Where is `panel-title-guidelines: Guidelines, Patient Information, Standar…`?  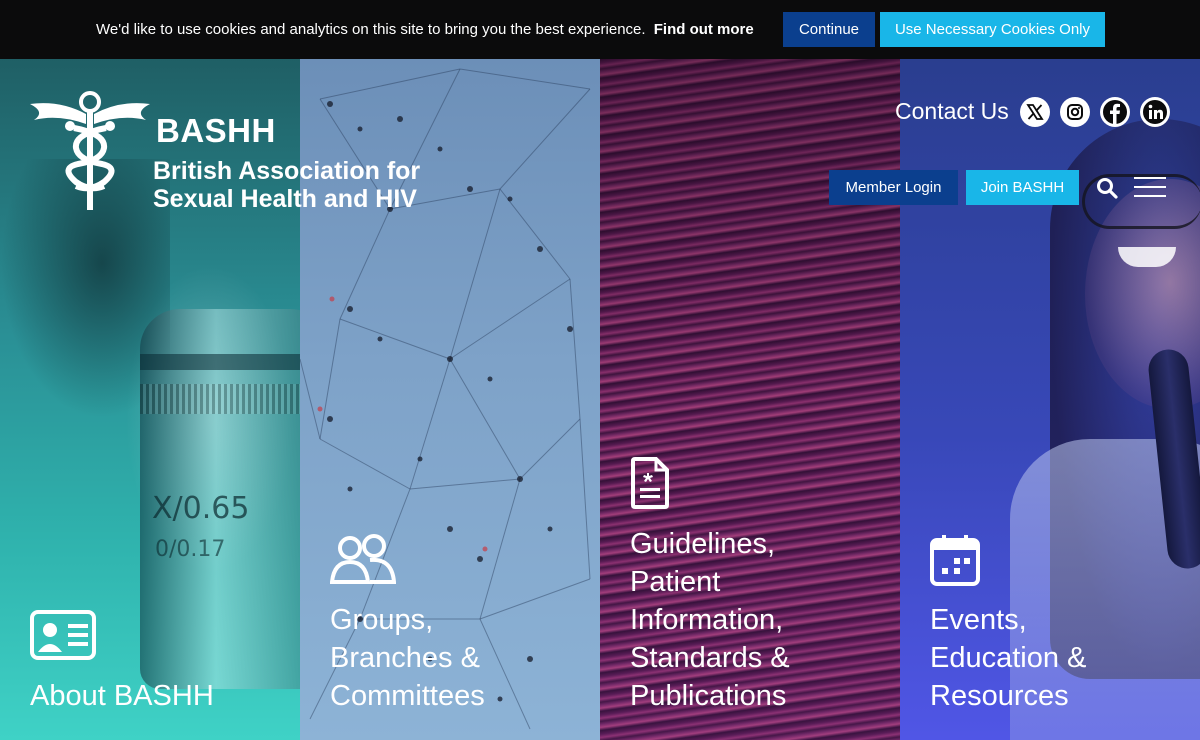 panel-title-guidelines: Guidelines, Patient Information, Standar… is located at coordinates (710, 620).